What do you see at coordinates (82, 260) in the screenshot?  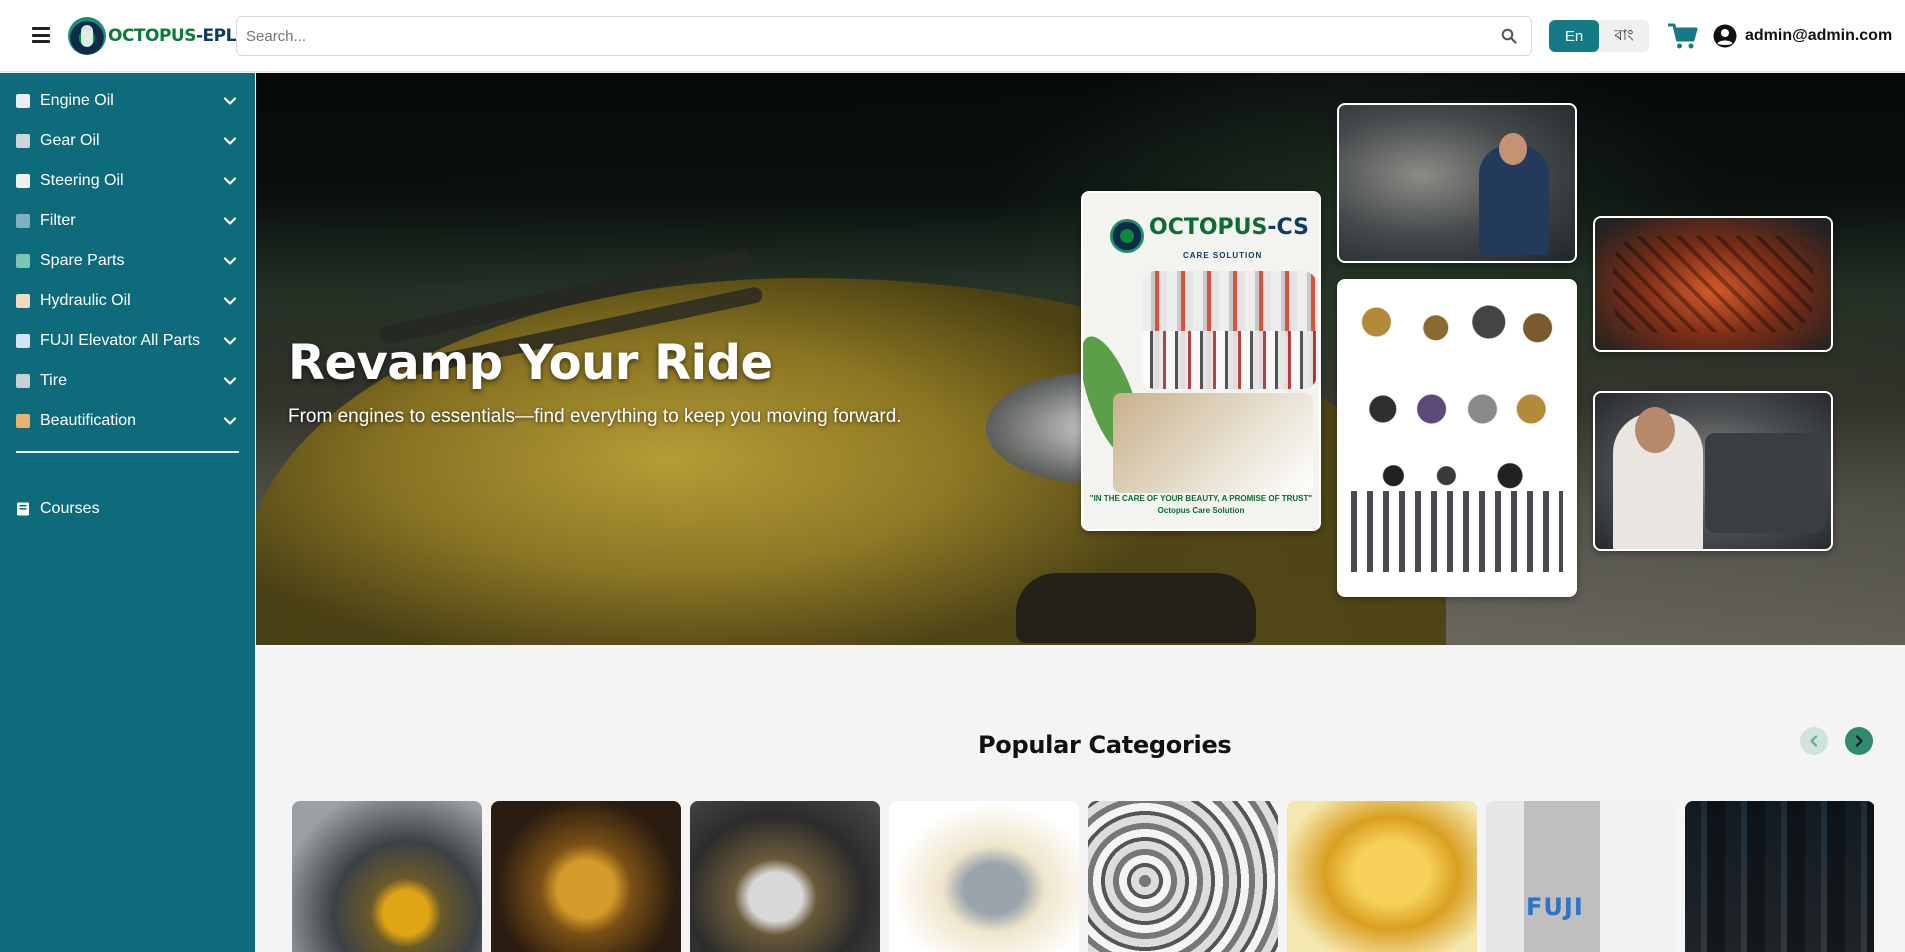 I see `sidebar-item-label: Spare Parts` at bounding box center [82, 260].